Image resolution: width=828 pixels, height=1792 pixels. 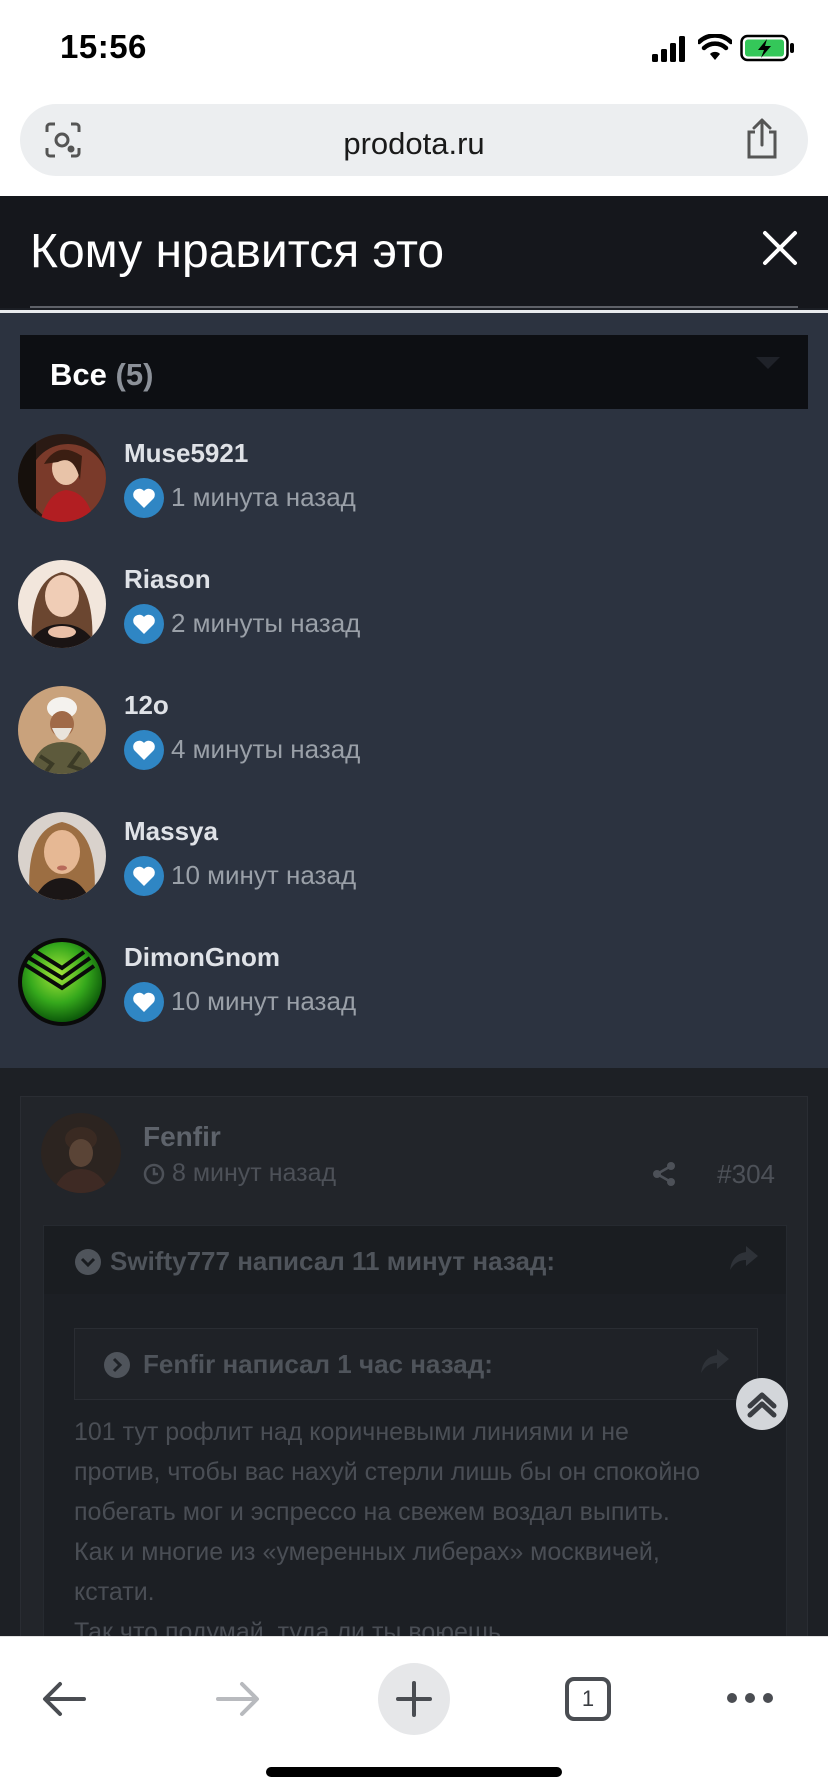 I want to click on more-dots-icon, so click(x=750, y=1698).